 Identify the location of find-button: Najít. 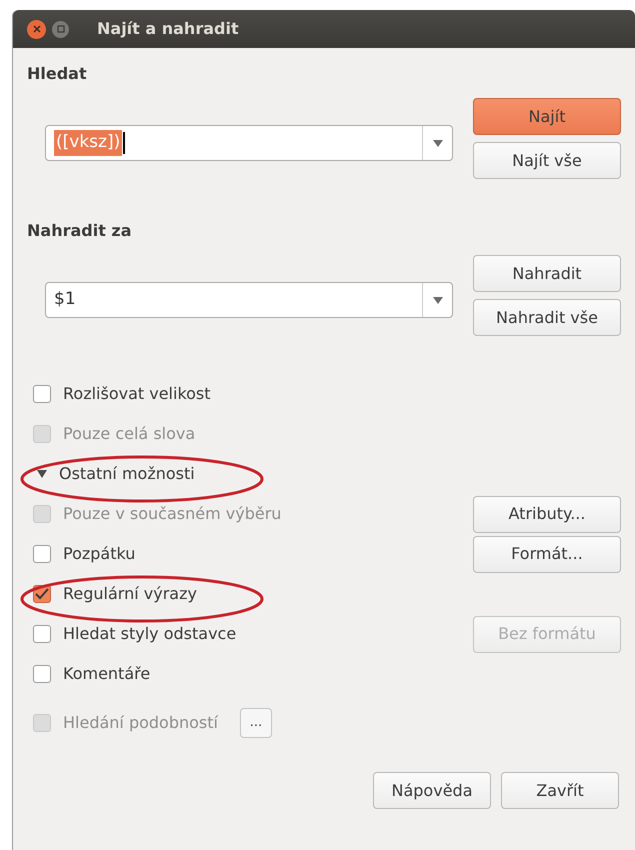
(547, 116).